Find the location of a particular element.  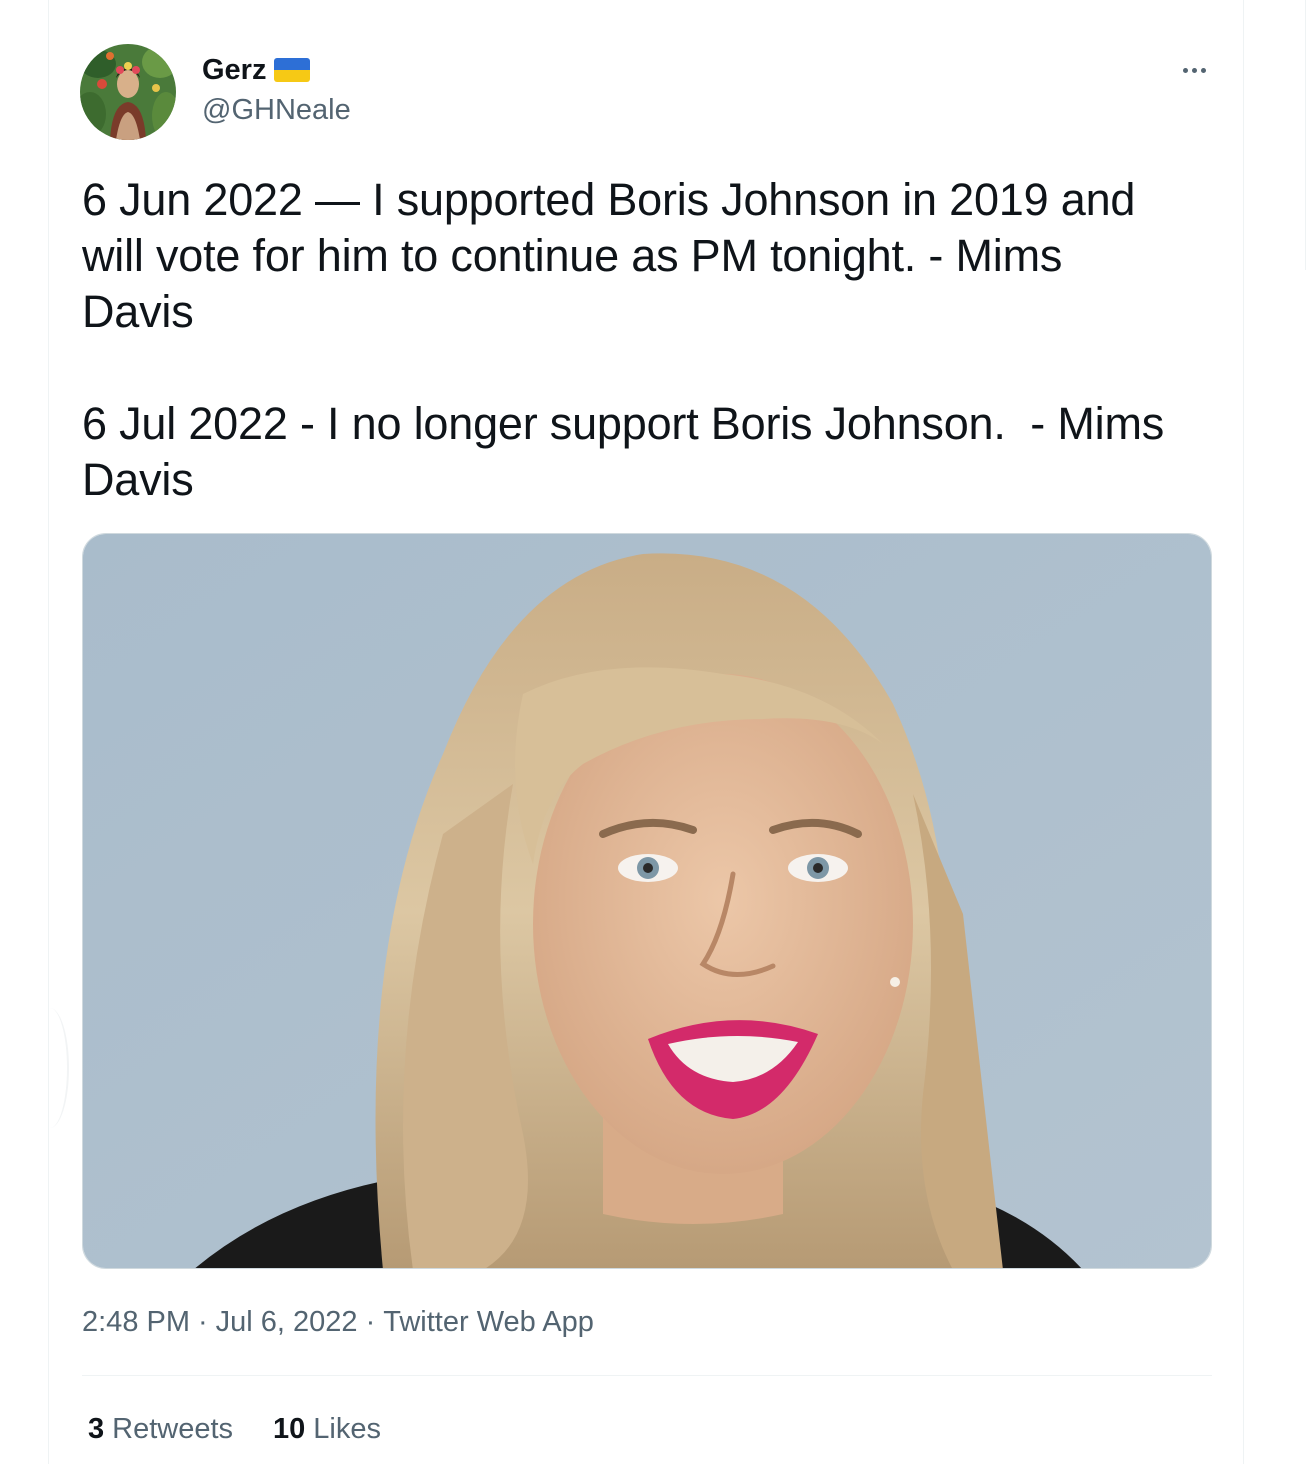

author-display-name: Gerz is located at coordinates (234, 70).